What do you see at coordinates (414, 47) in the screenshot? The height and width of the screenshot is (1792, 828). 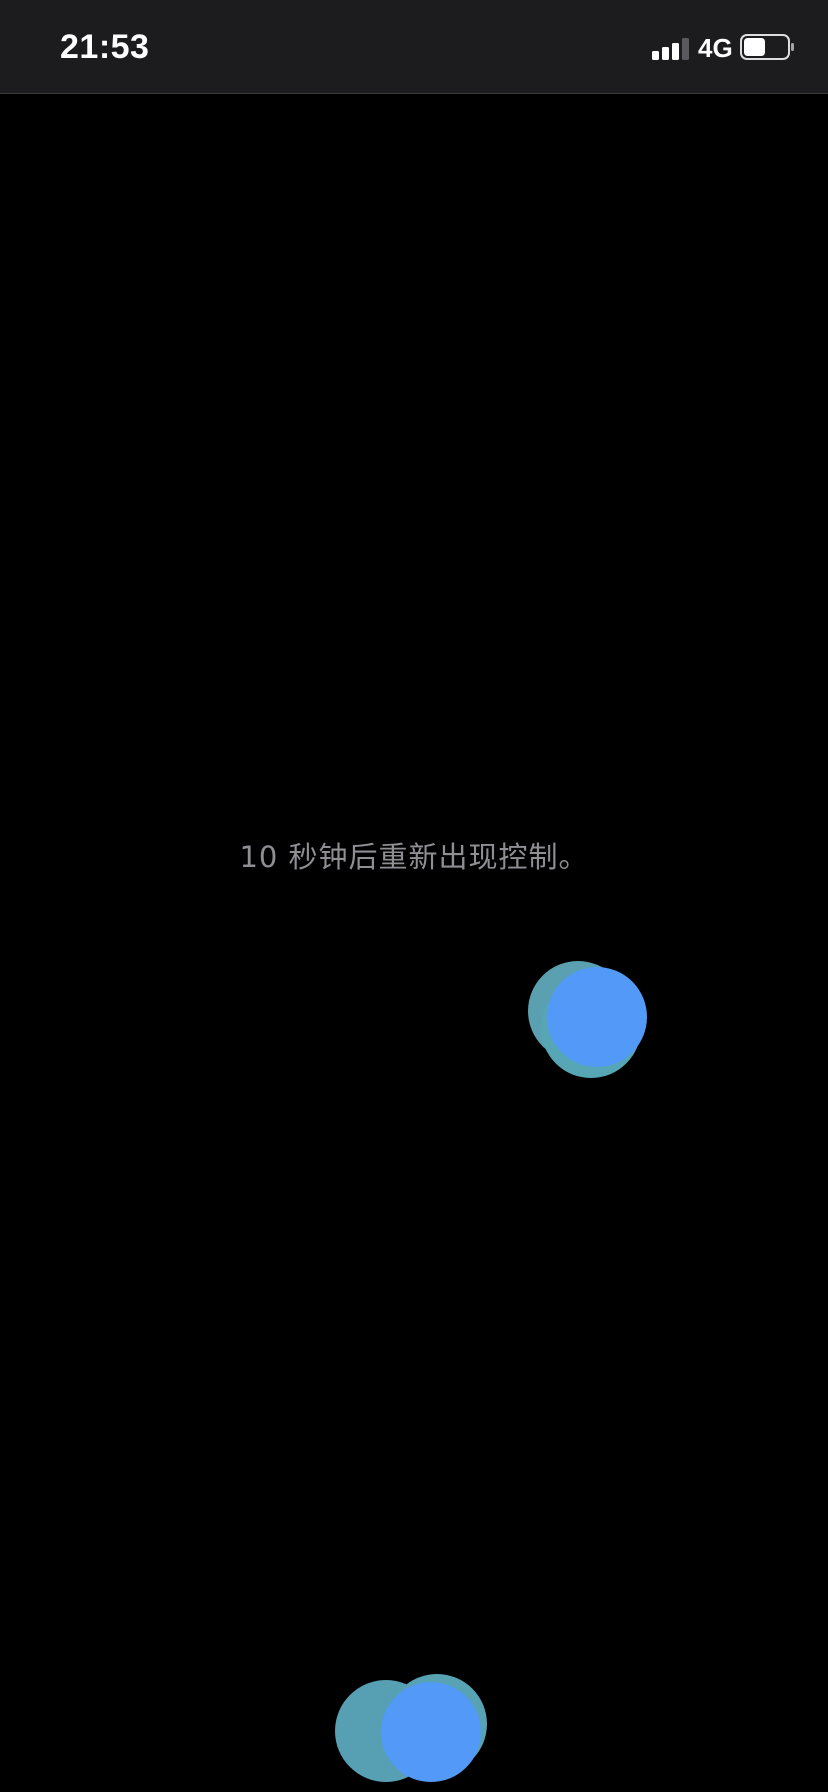 I see `status-bar: 21:53 4G` at bounding box center [414, 47].